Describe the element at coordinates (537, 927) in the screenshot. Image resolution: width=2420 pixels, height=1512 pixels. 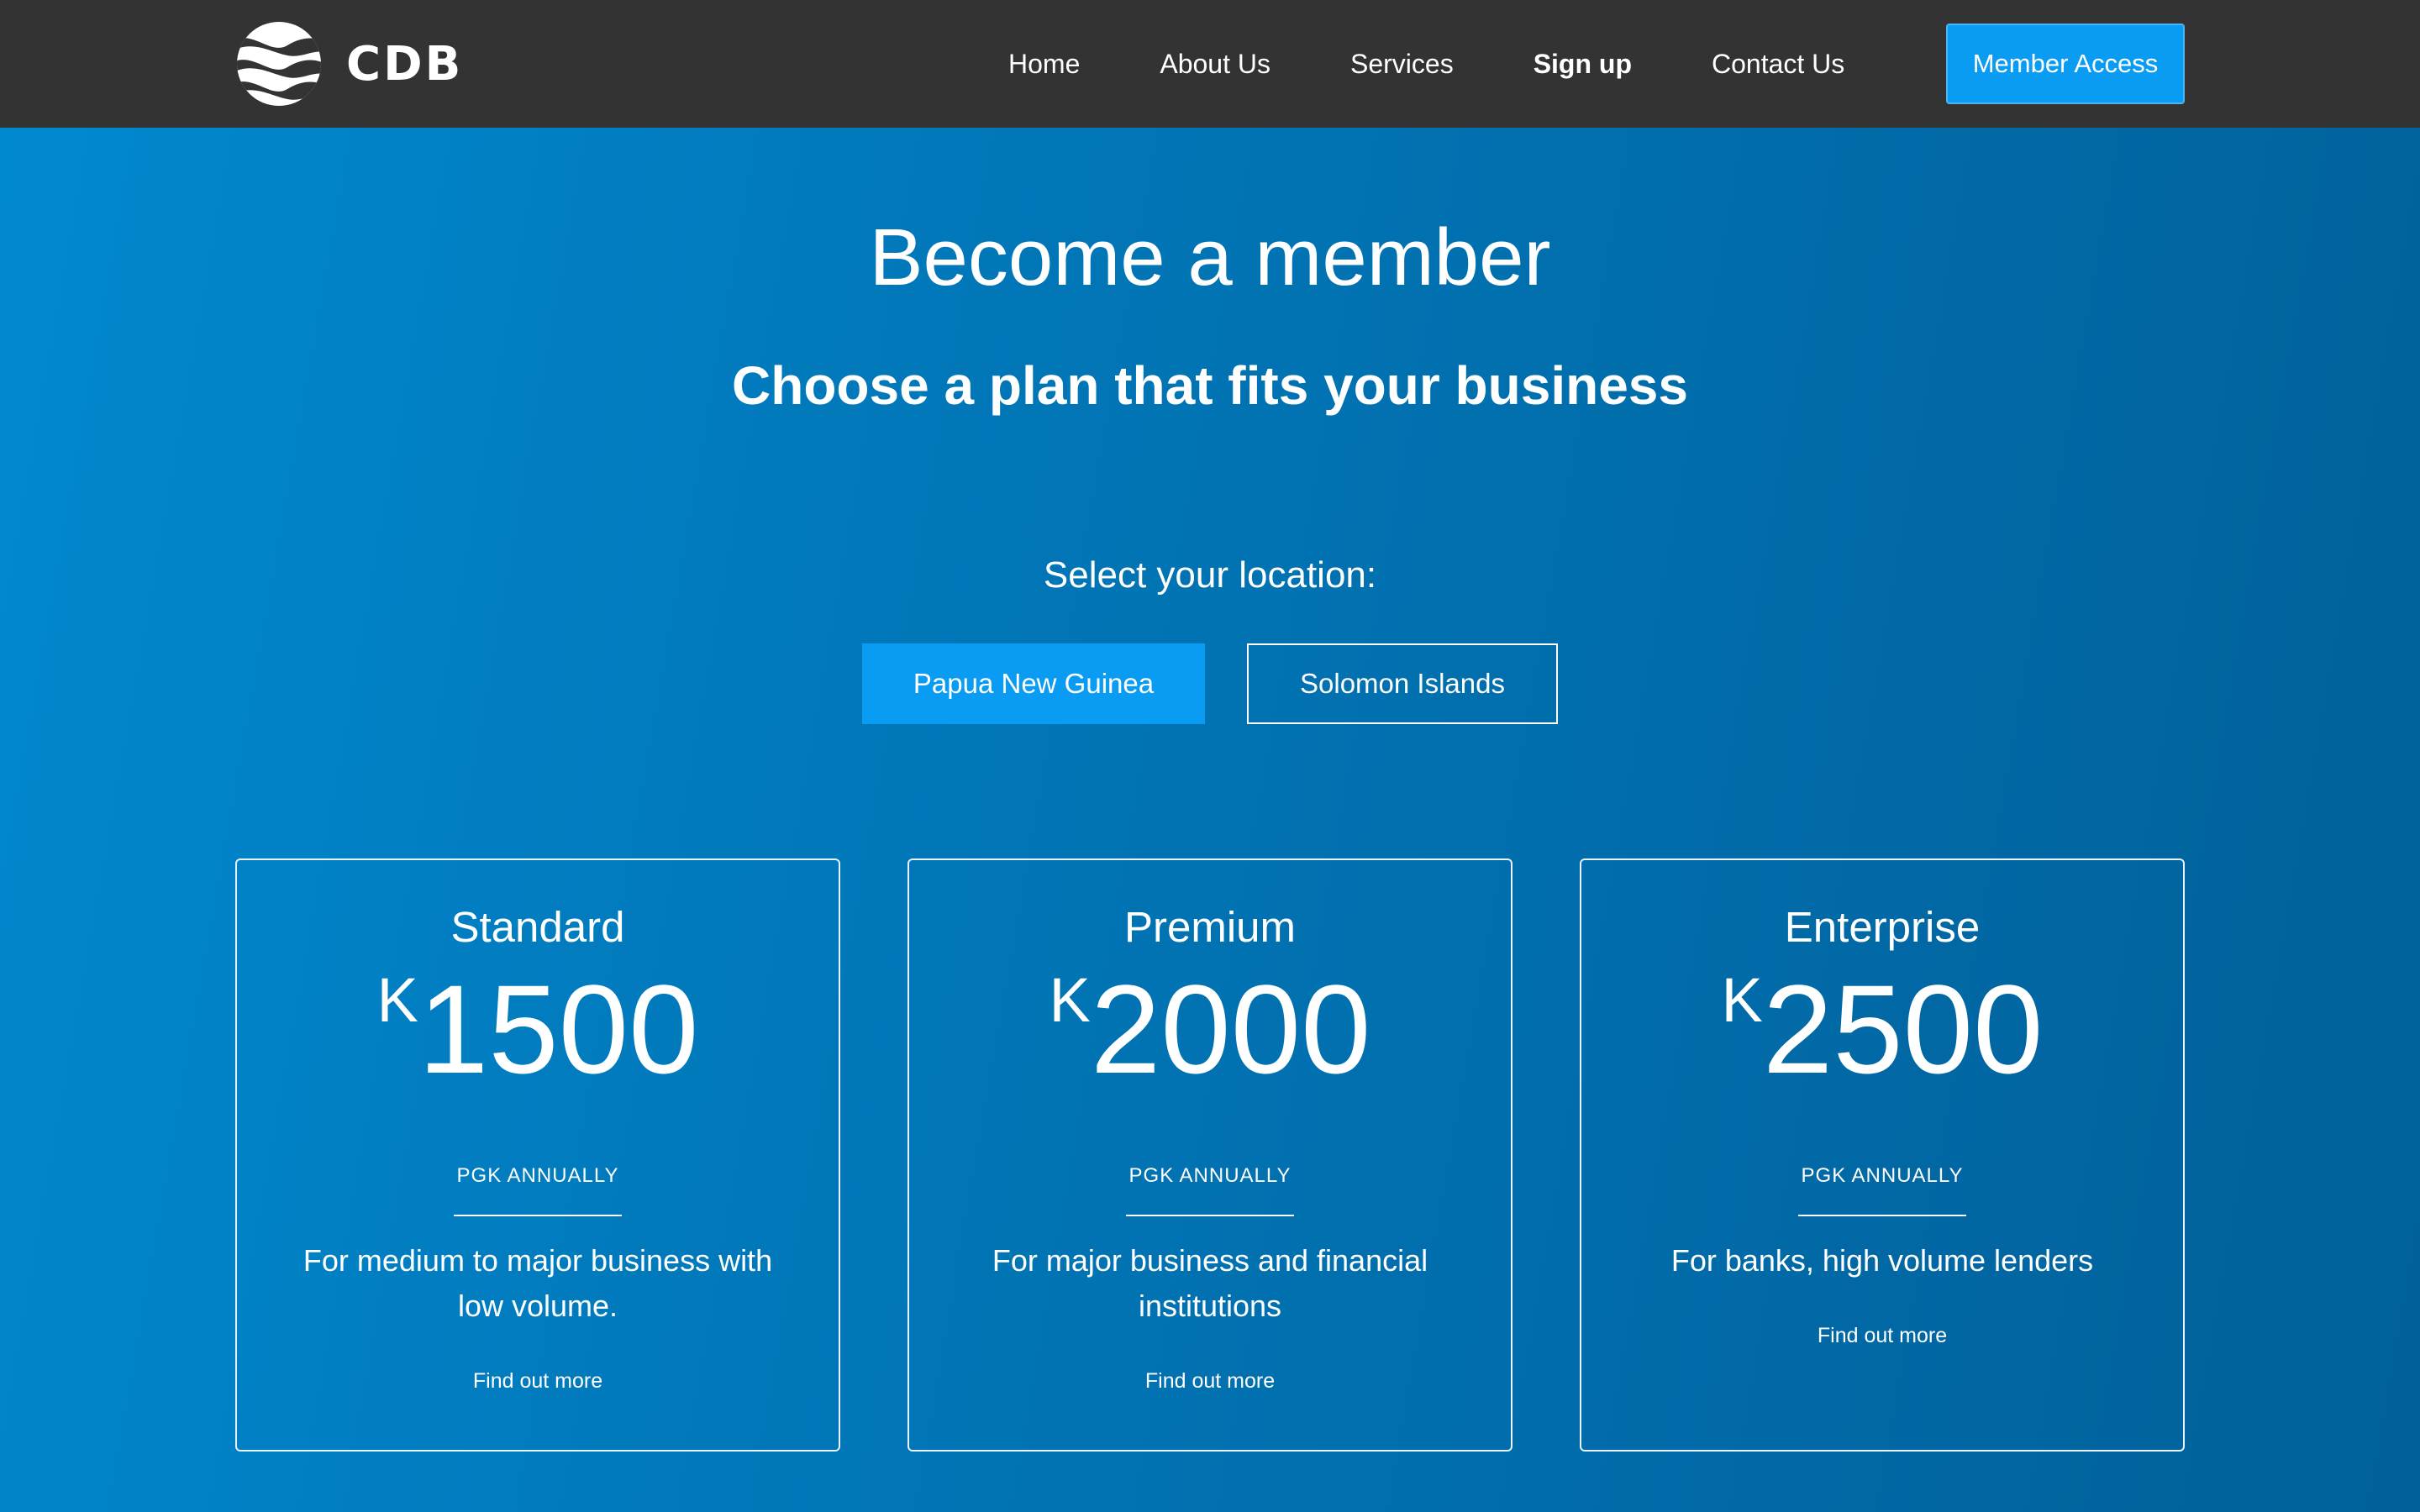
I see `plan-name: Standard` at that location.